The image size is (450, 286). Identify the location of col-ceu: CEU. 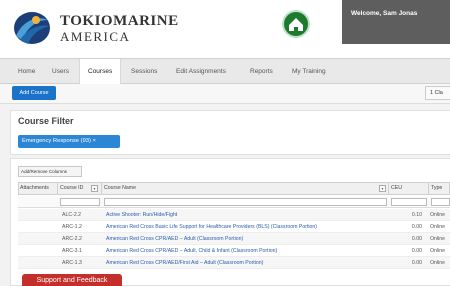
(409, 188).